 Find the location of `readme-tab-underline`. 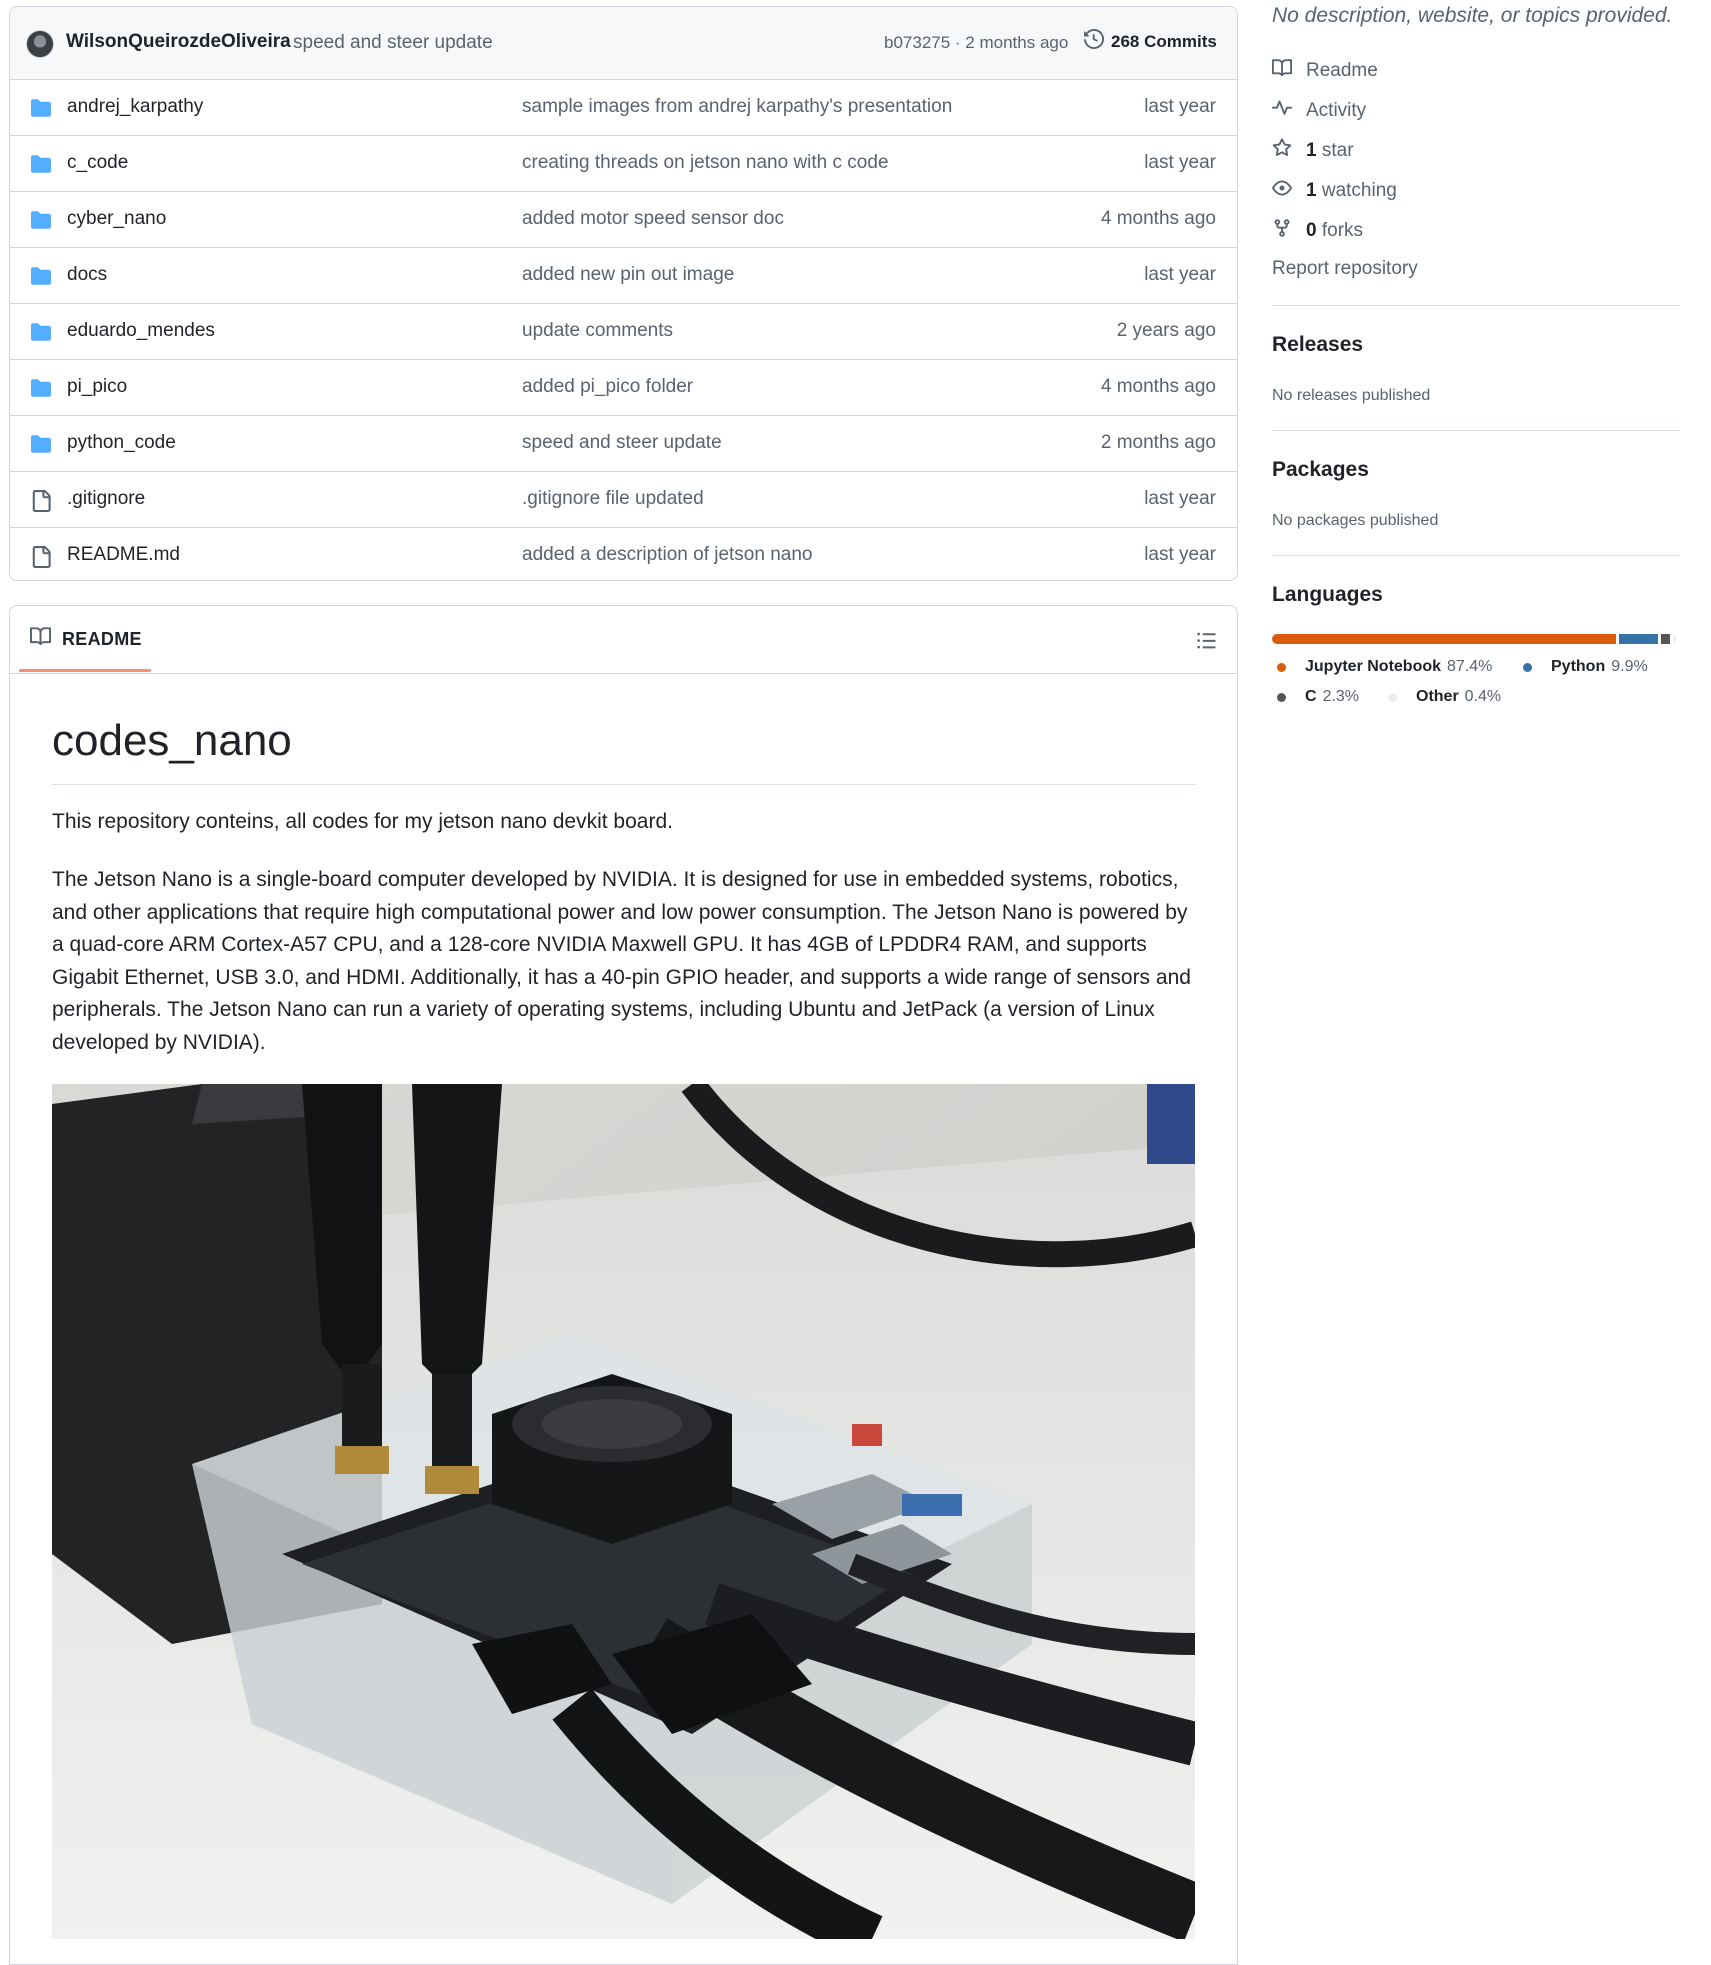

readme-tab-underline is located at coordinates (85, 670).